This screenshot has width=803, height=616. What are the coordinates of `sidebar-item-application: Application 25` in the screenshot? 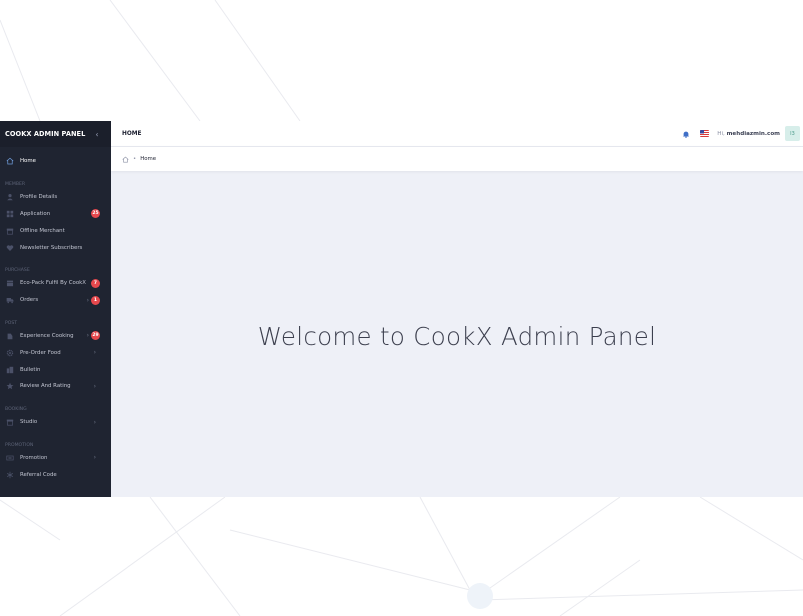 It's located at (55, 214).